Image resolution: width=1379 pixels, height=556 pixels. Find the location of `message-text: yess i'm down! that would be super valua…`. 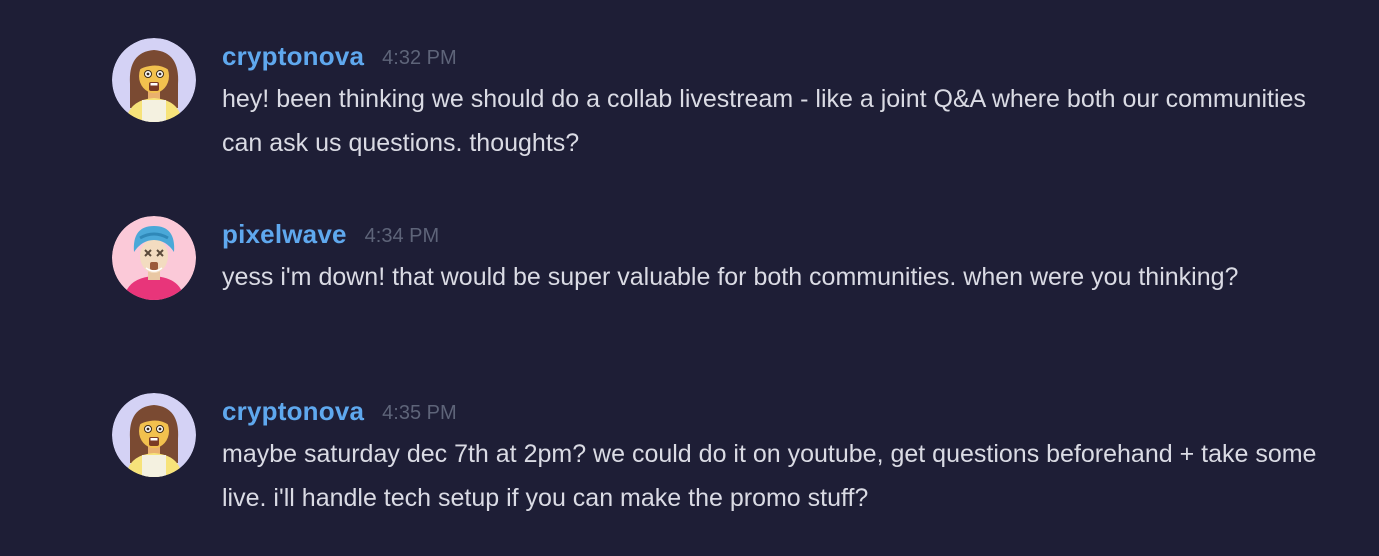

message-text: yess i'm down! that would be super valua… is located at coordinates (730, 277).